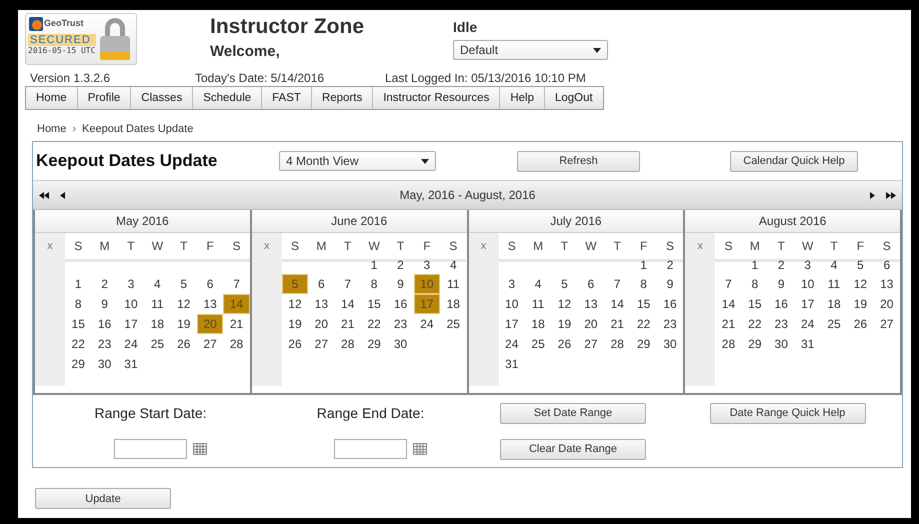  Describe the element at coordinates (522, 98) in the screenshot. I see `nav-item: Help` at that location.